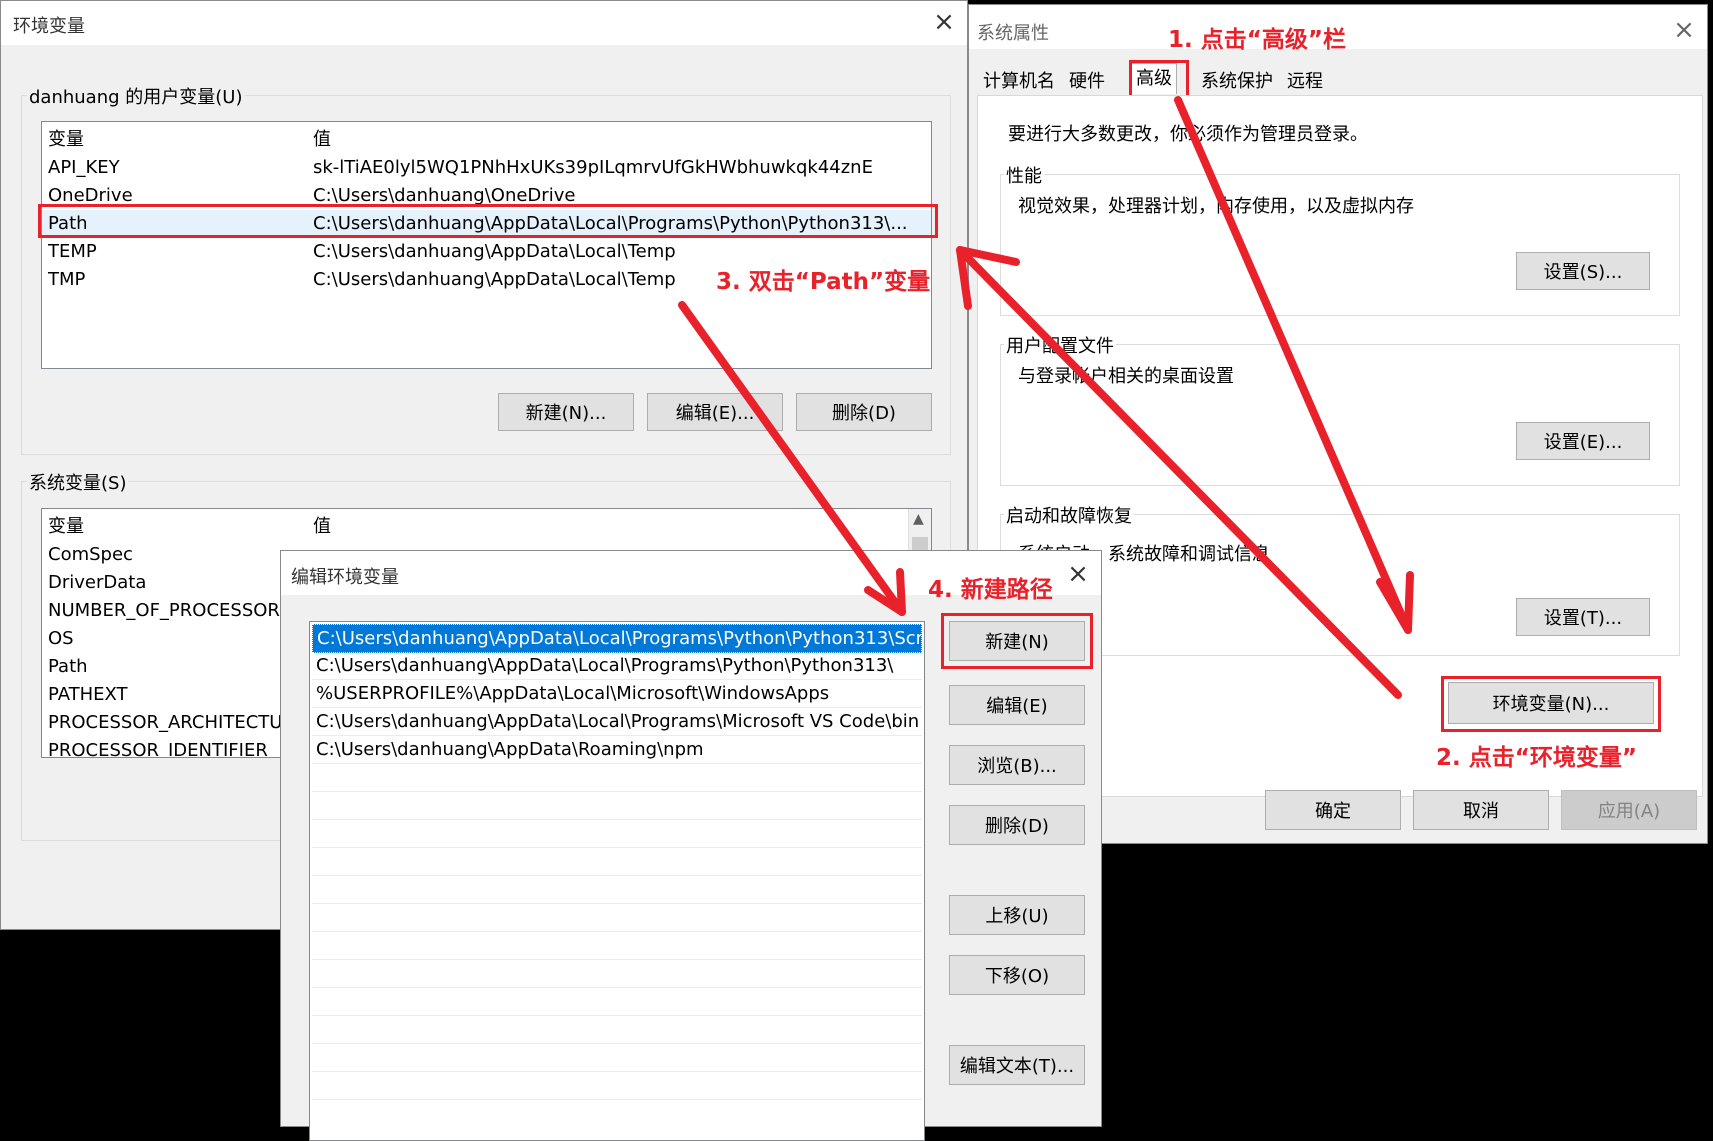  I want to click on apply-button: 应用(A), so click(1629, 810).